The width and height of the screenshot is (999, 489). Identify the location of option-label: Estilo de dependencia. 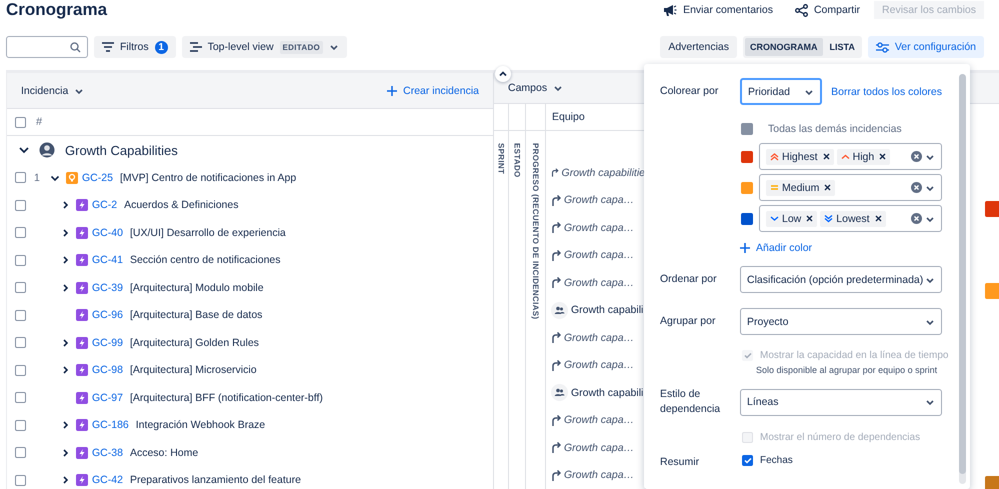
(691, 402).